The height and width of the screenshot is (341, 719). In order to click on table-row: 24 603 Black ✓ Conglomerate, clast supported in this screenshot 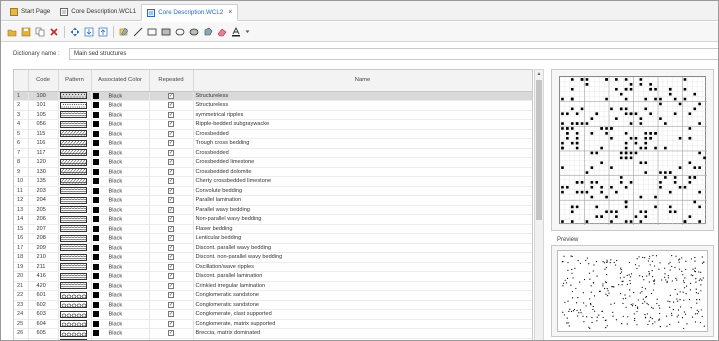, I will do `click(273, 314)`.